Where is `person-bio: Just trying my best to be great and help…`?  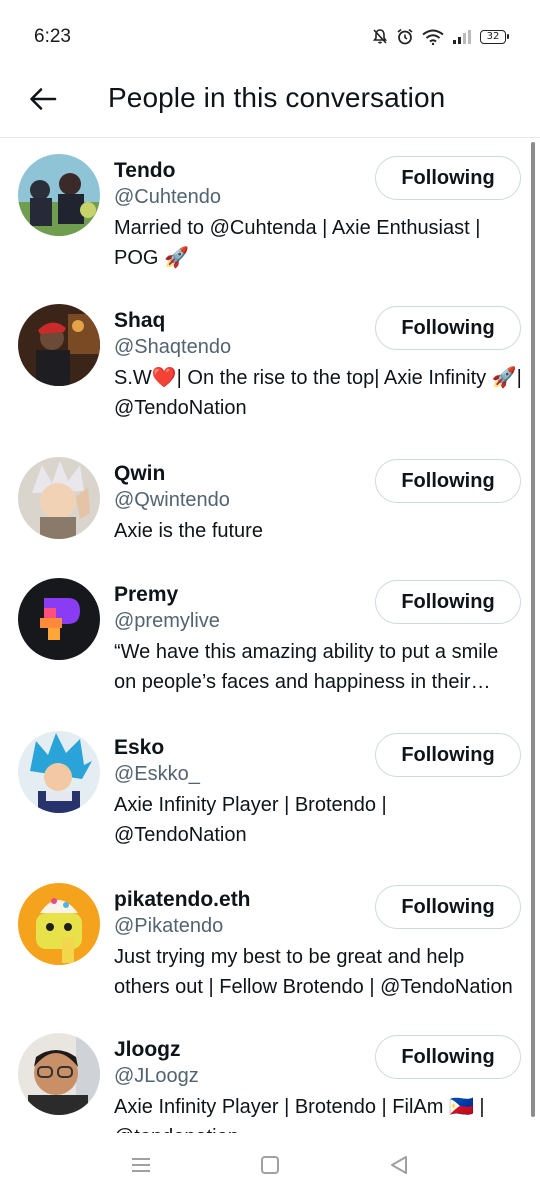 person-bio: Just trying my best to be great and help… is located at coordinates (313, 972).